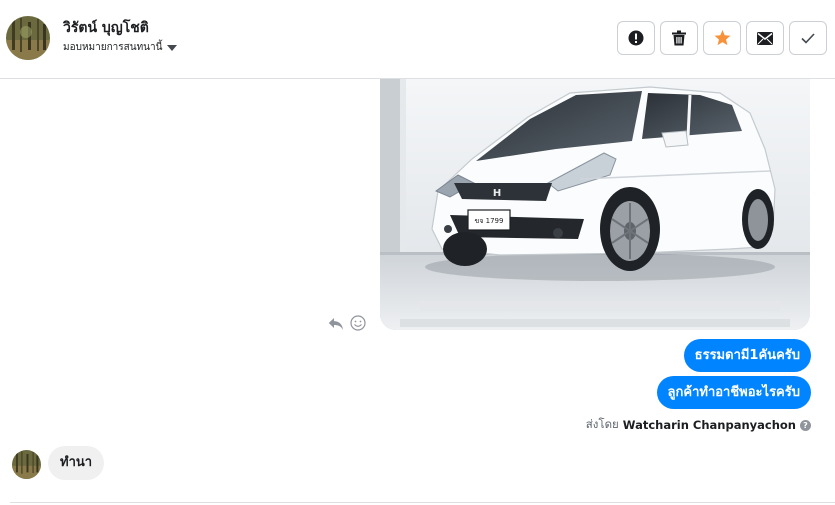 This screenshot has height=505, width=835. I want to click on check-icon, so click(808, 38).